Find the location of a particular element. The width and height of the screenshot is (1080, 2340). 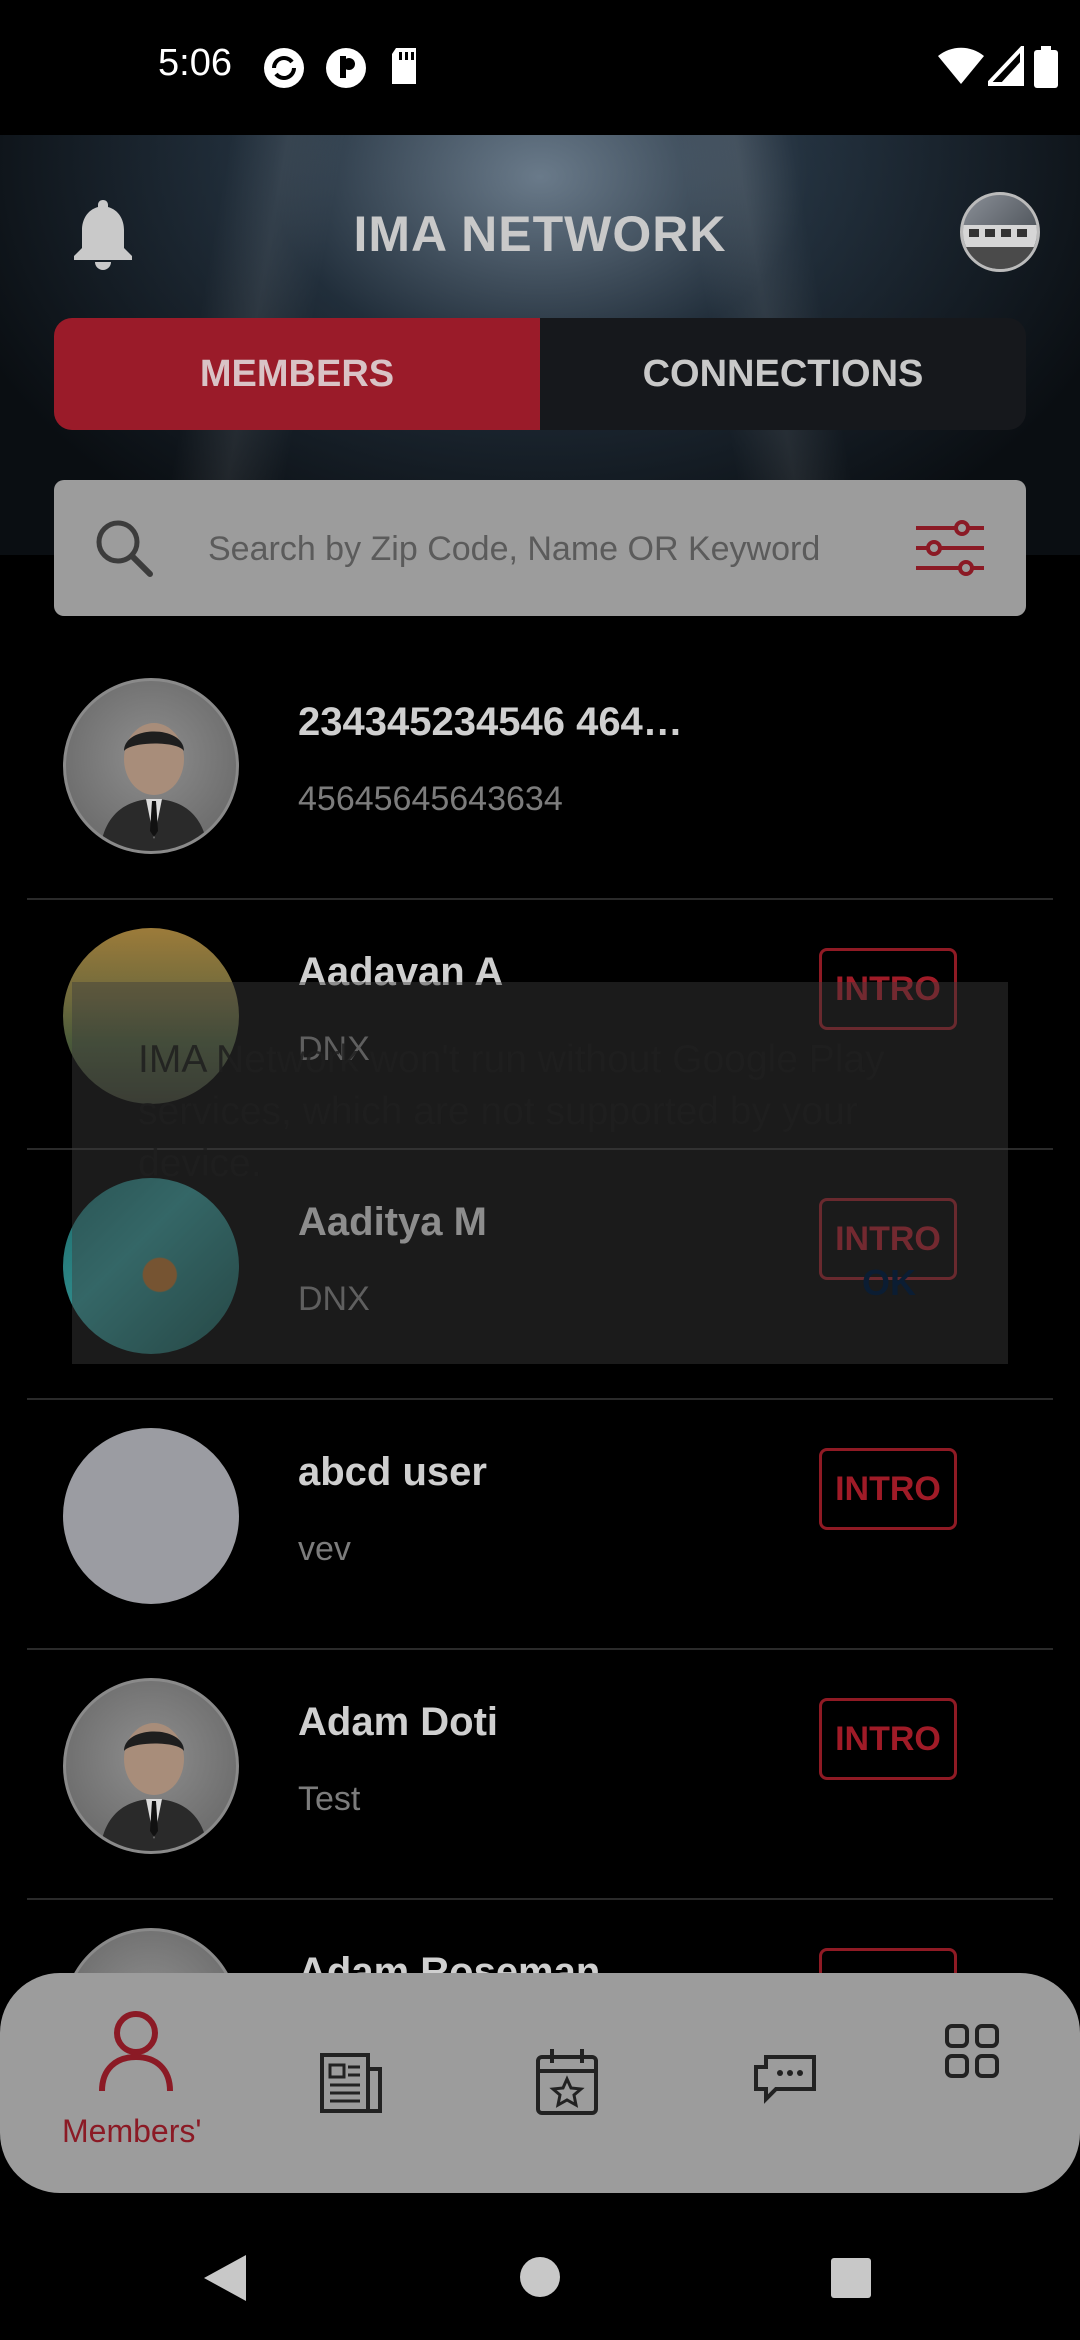

filter-sliders-icon is located at coordinates (950, 548).